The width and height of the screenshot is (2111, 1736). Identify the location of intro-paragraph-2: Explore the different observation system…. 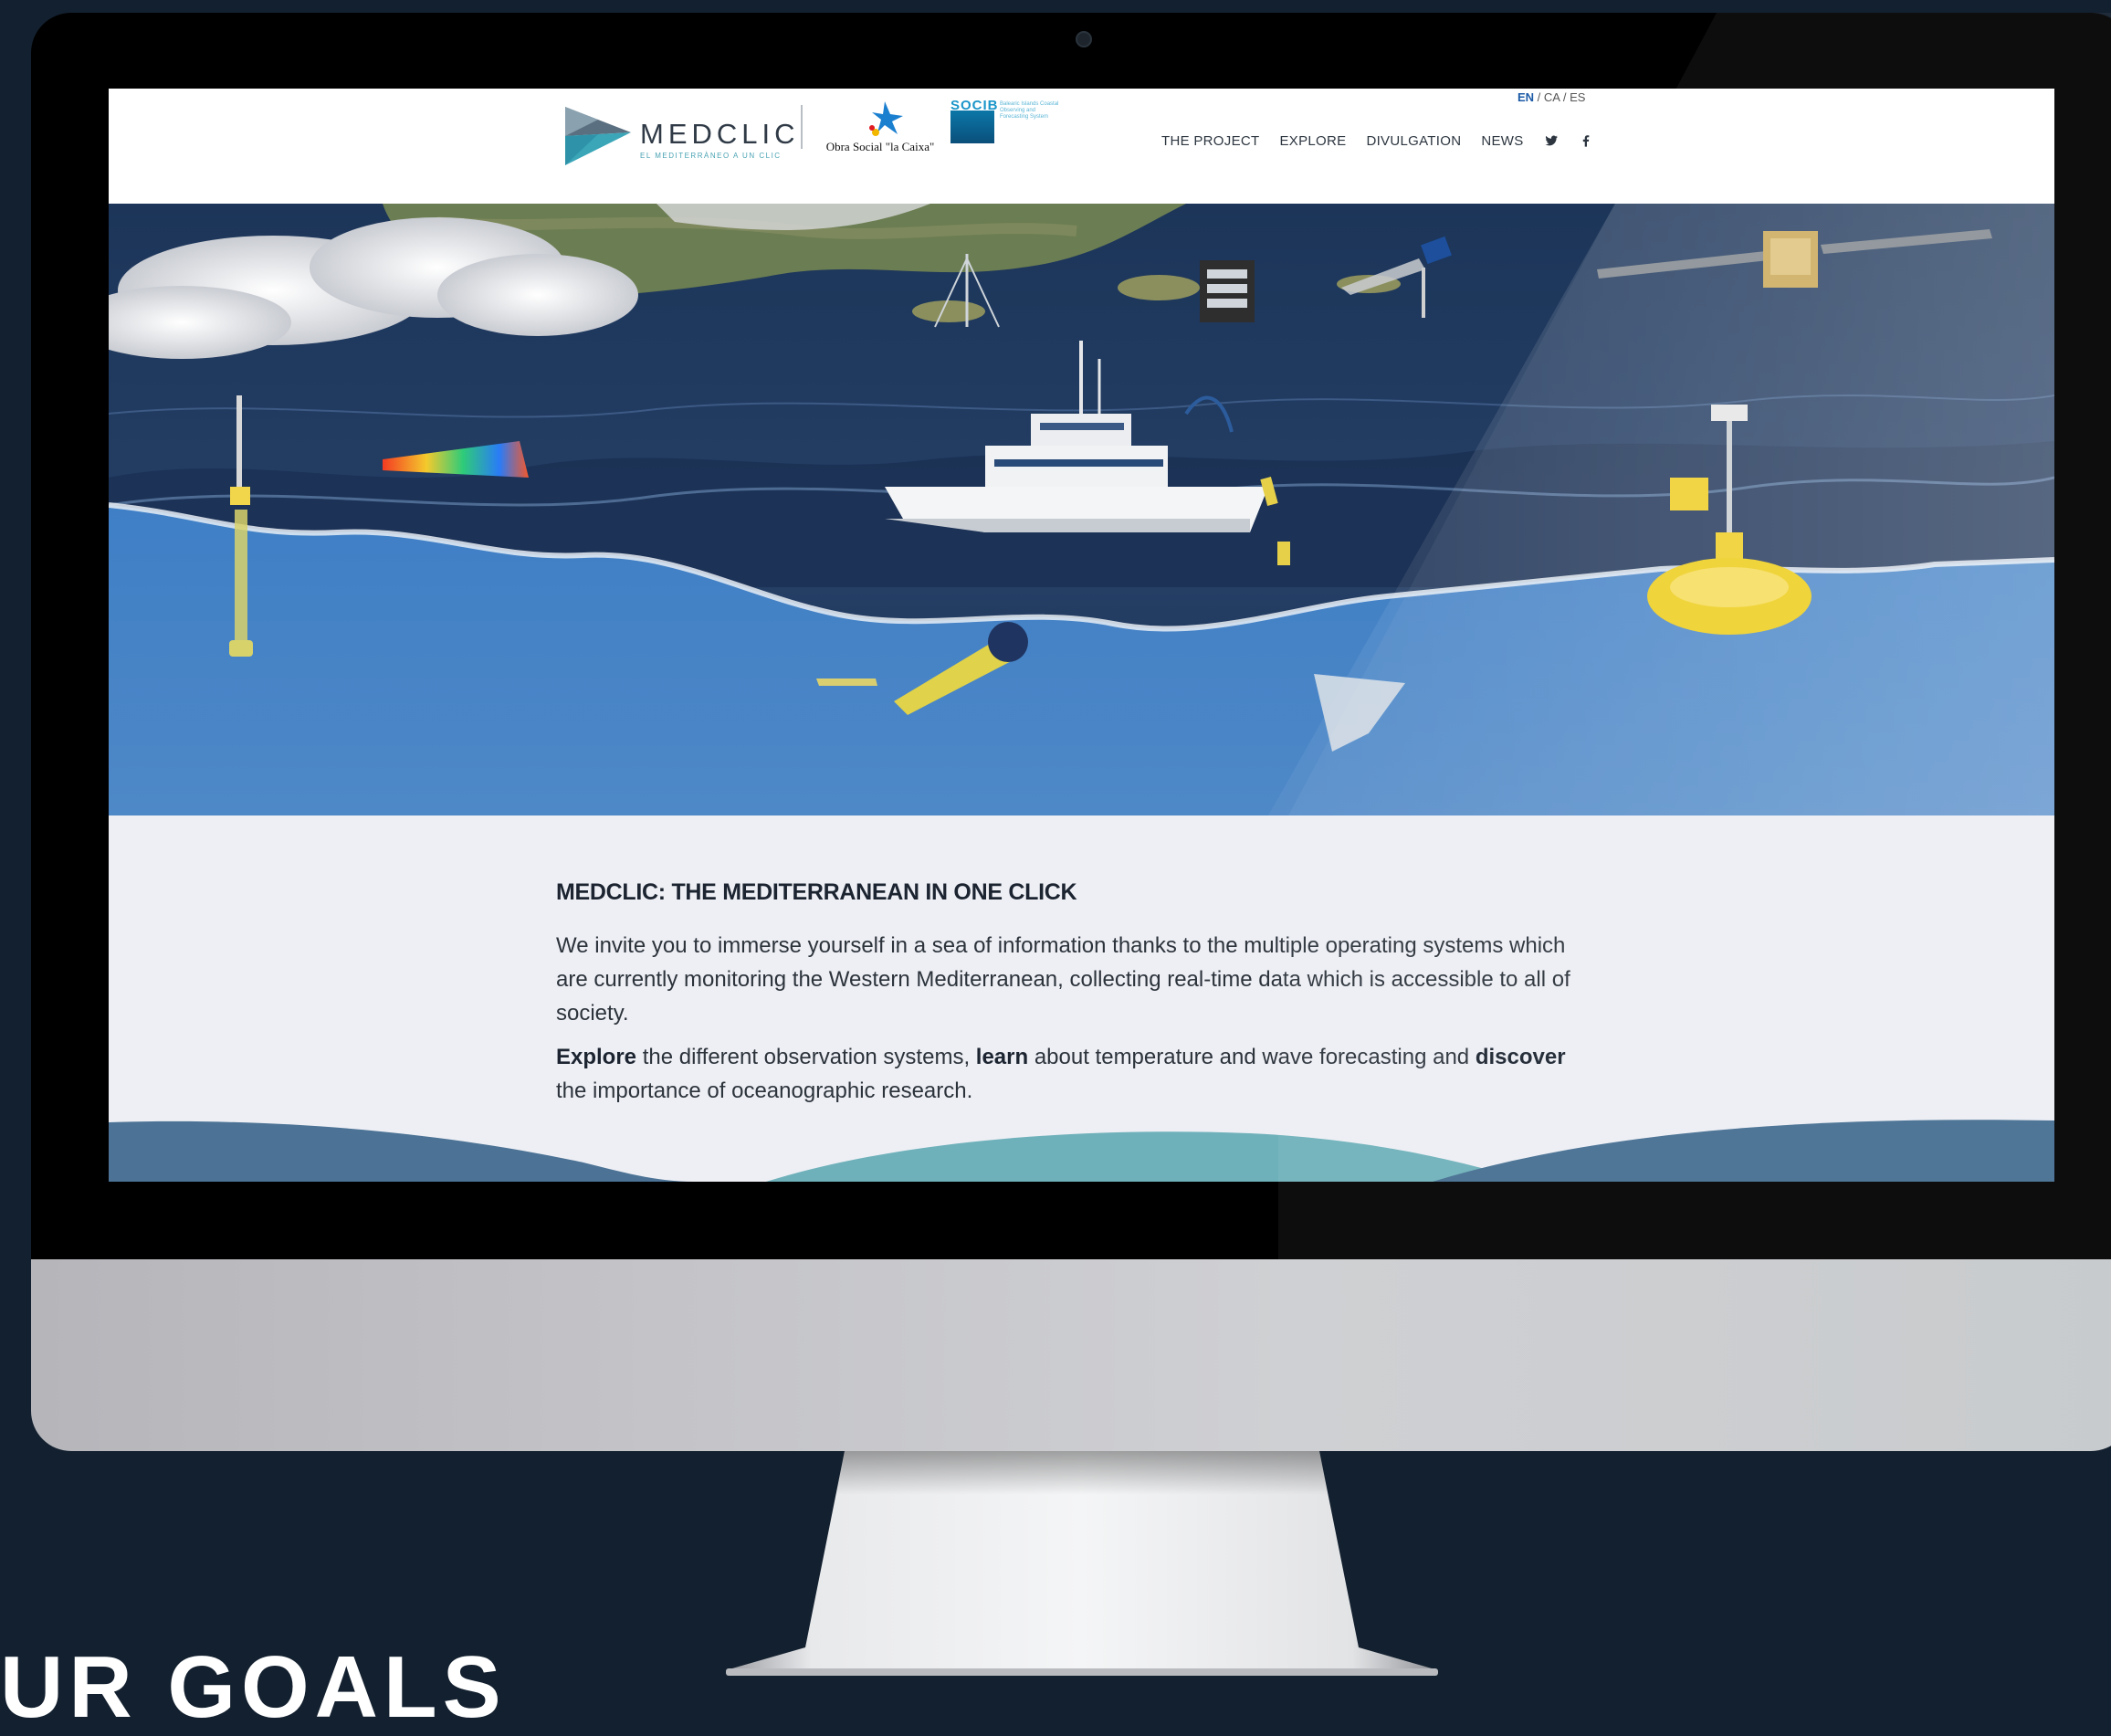
(1072, 1074).